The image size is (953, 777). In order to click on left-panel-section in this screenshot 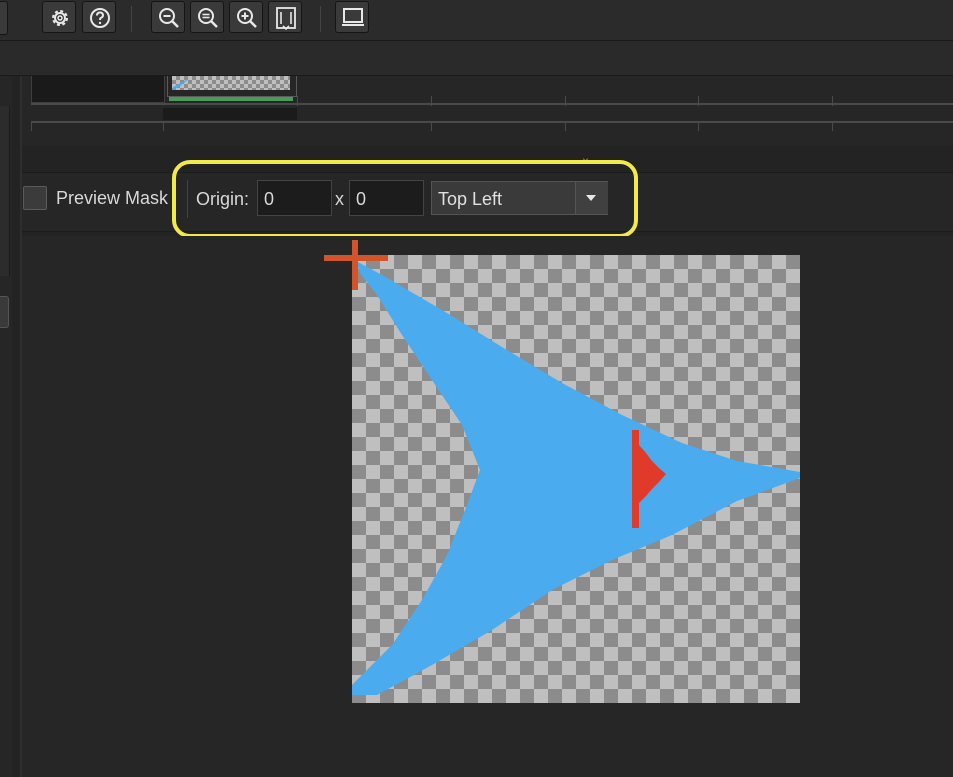, I will do `click(5, 191)`.